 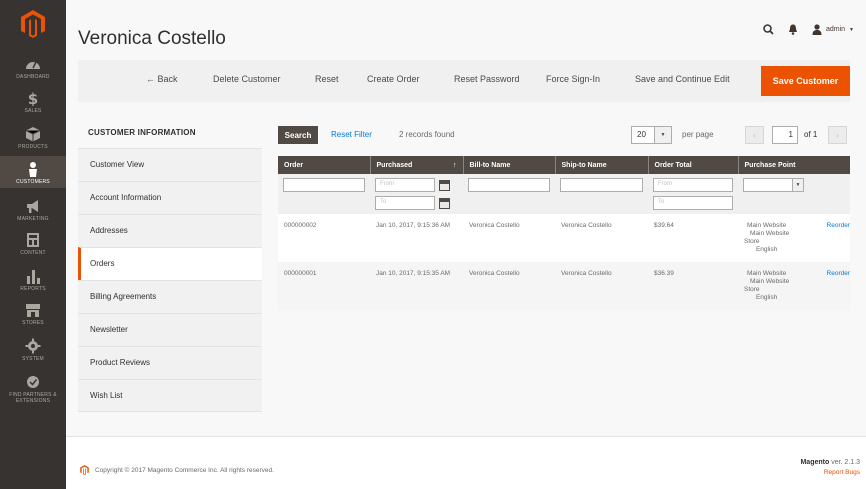 I want to click on filter-row: From To From To ▼, so click(x=564, y=194).